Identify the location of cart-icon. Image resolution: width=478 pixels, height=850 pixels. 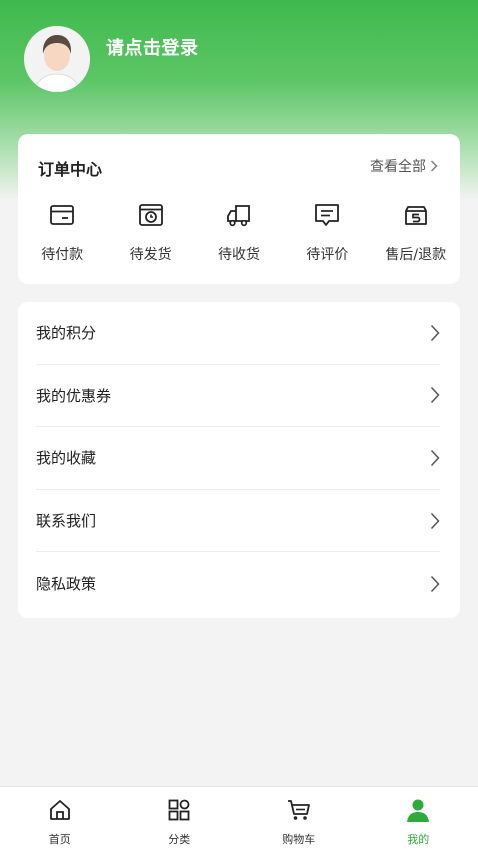
(299, 810).